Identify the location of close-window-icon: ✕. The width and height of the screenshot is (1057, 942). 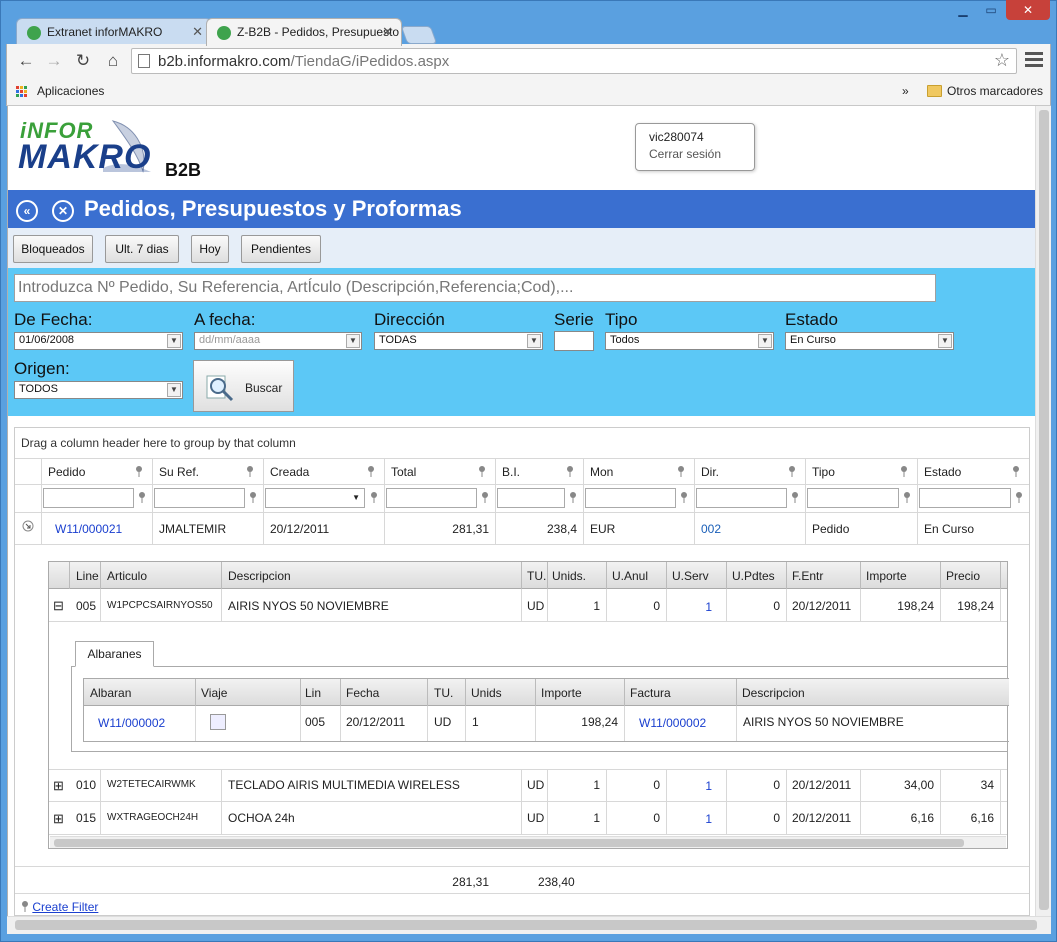
(1028, 10).